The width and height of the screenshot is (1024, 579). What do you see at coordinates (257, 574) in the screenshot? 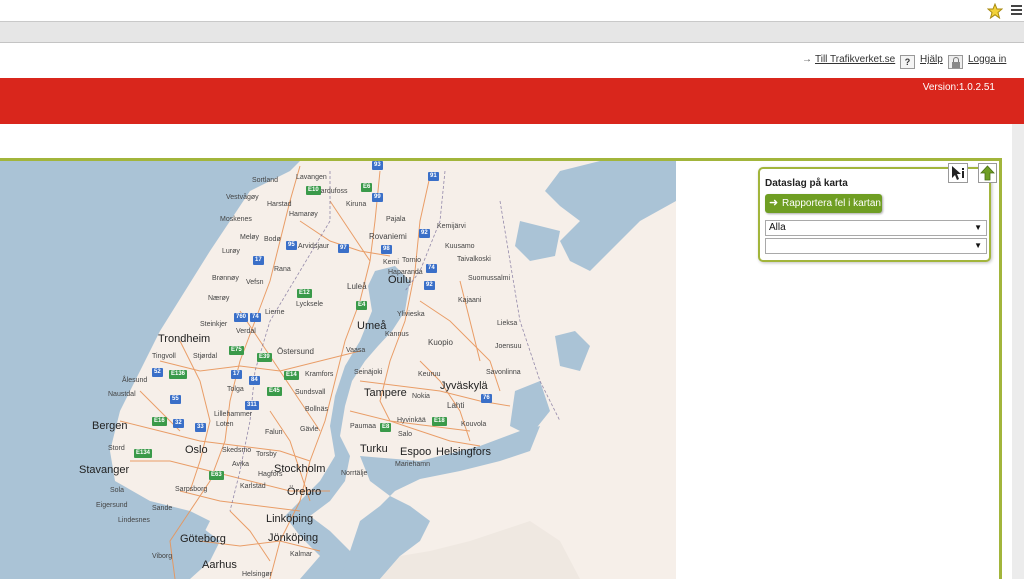
I see `map-town-label: Helsingør` at bounding box center [257, 574].